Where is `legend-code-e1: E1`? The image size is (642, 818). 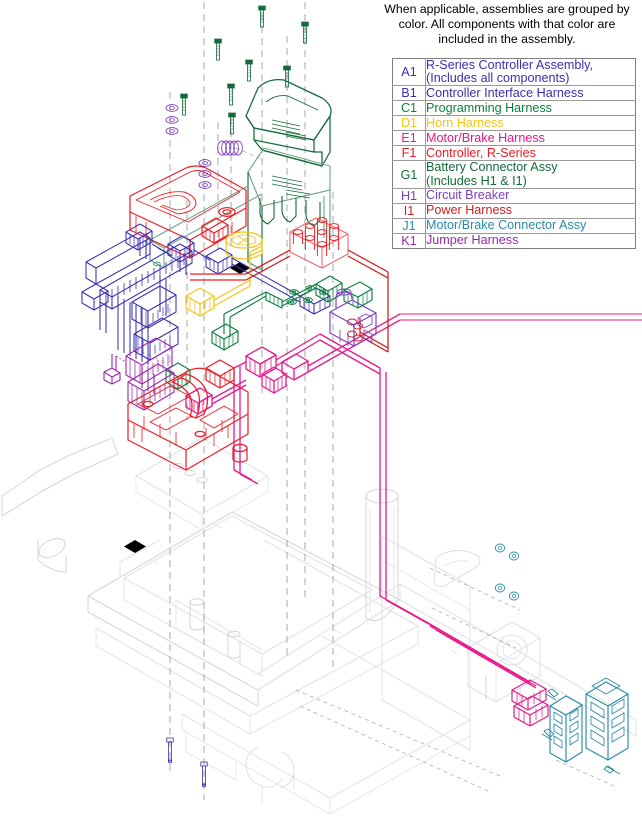
legend-code-e1: E1 is located at coordinates (409, 138).